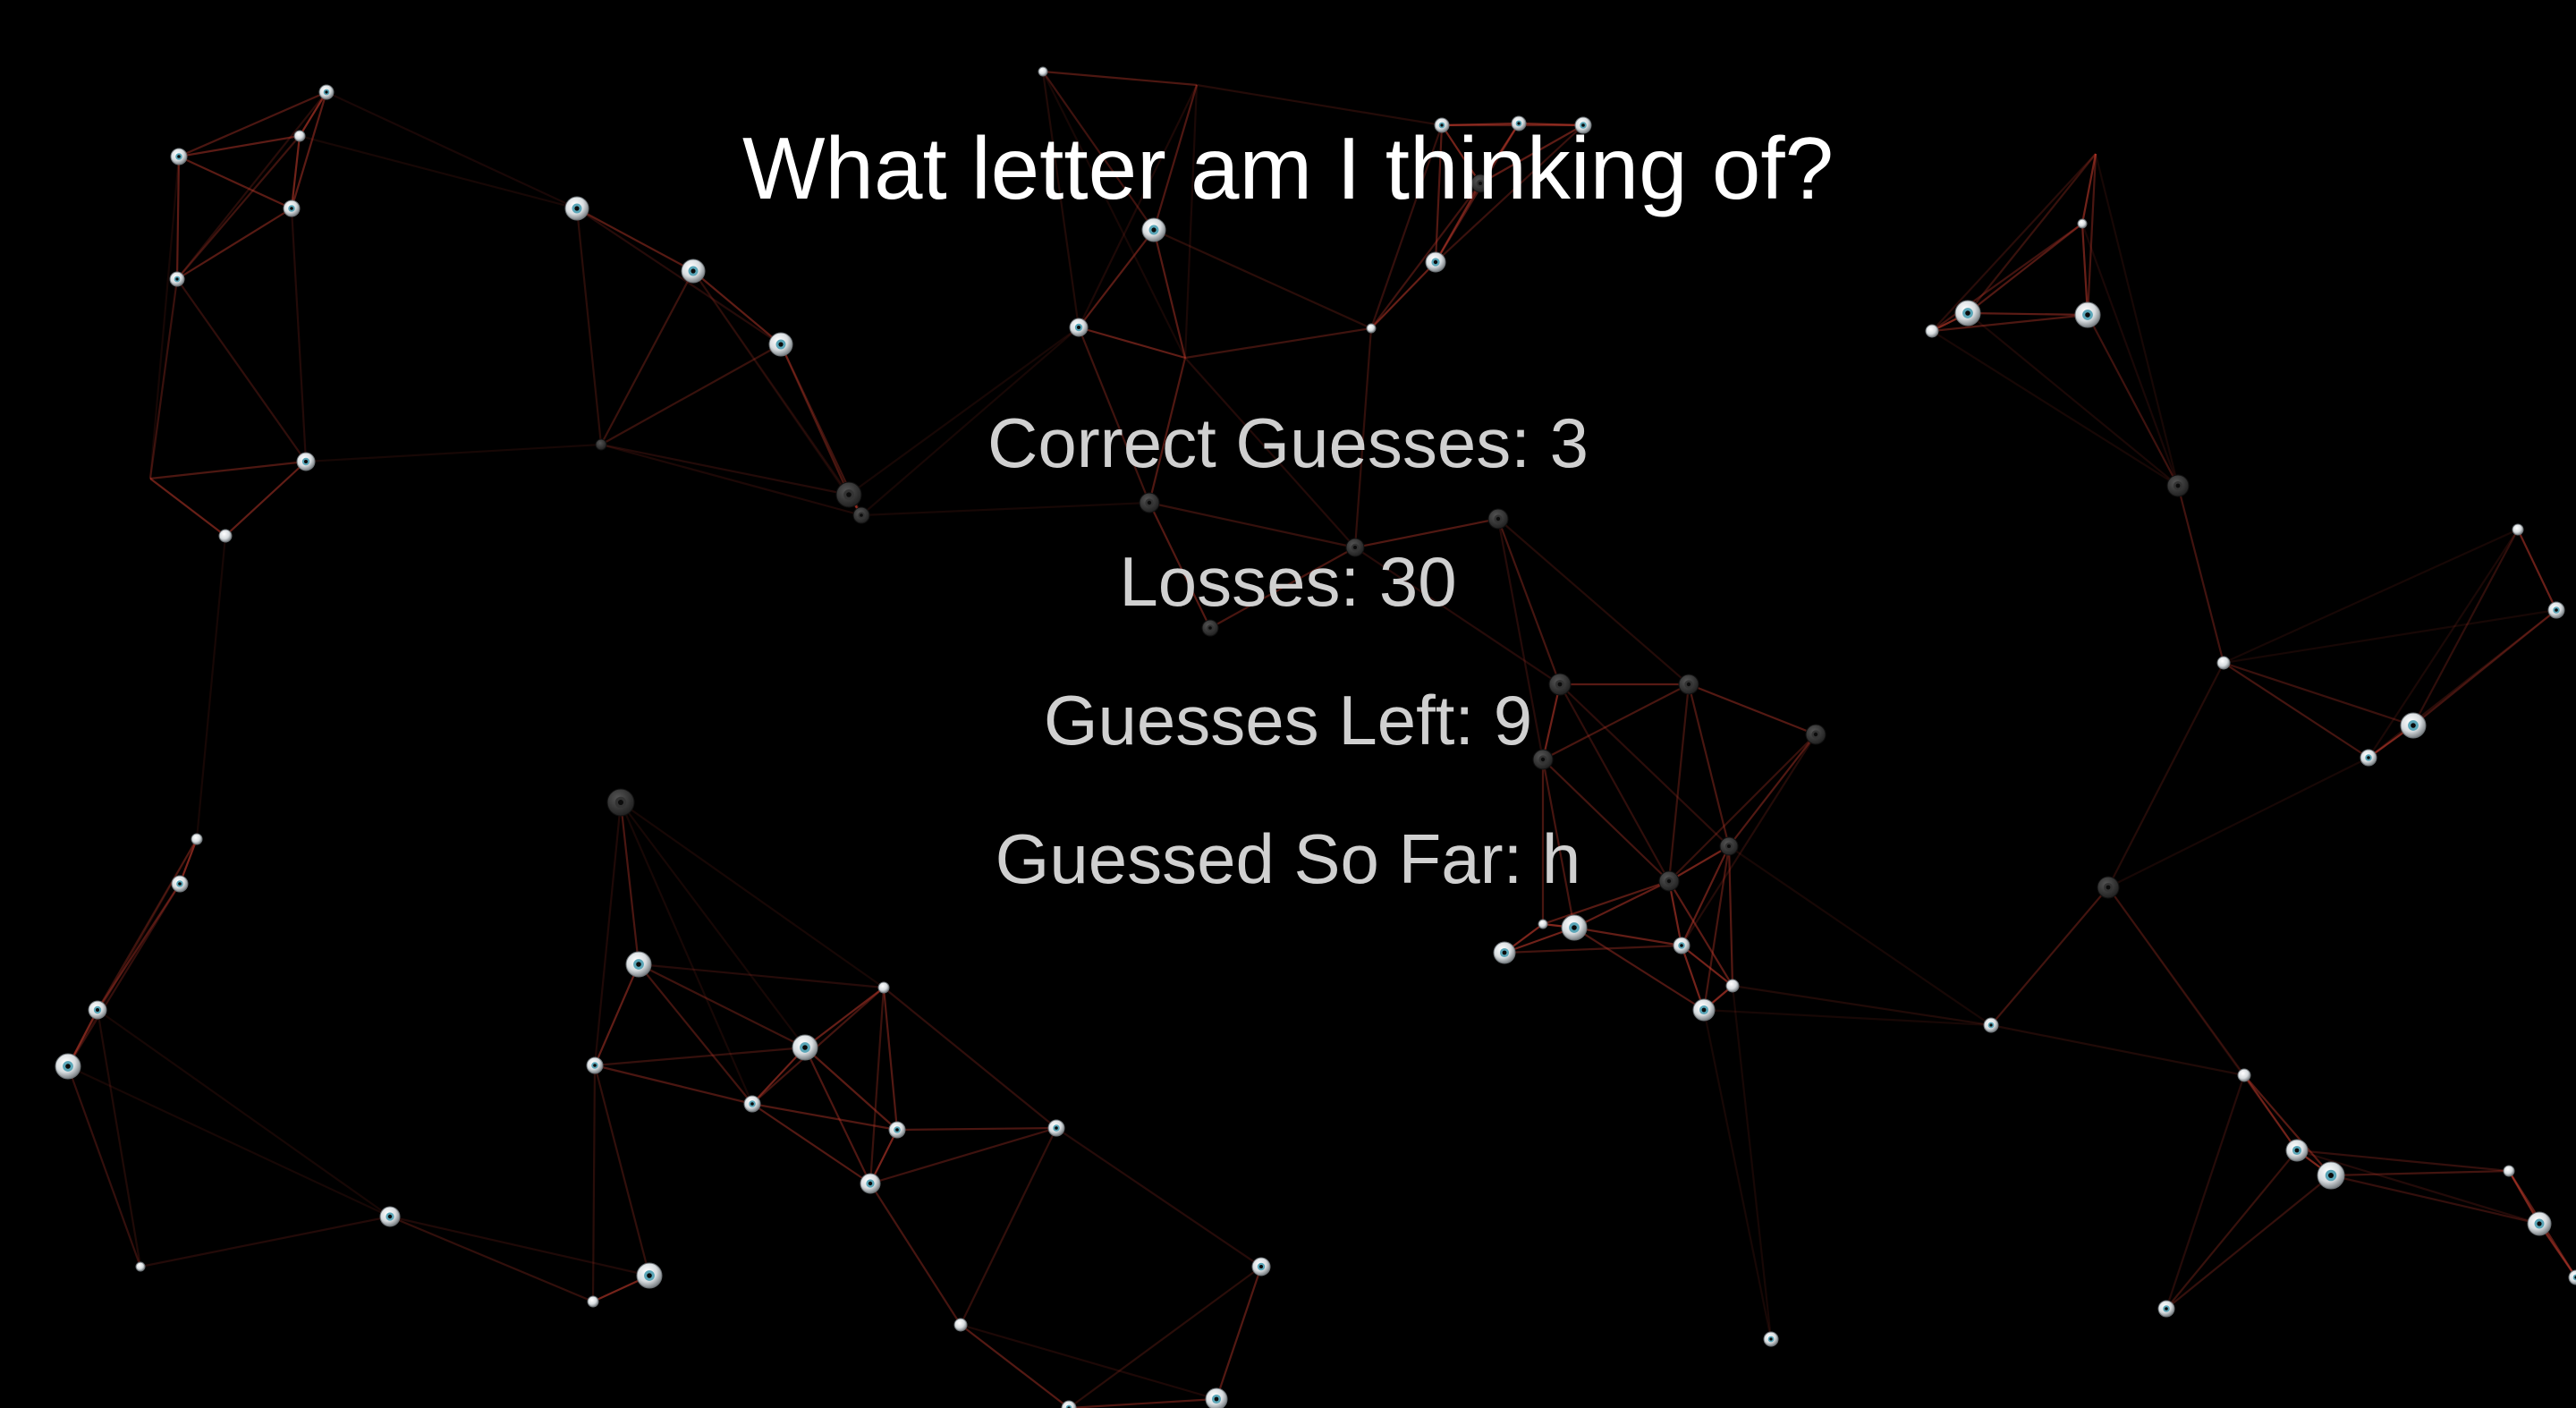 The height and width of the screenshot is (1408, 2576). Describe the element at coordinates (1288, 442) in the screenshot. I see `correct-guesses-stat: Correct Guesses: 3` at that location.